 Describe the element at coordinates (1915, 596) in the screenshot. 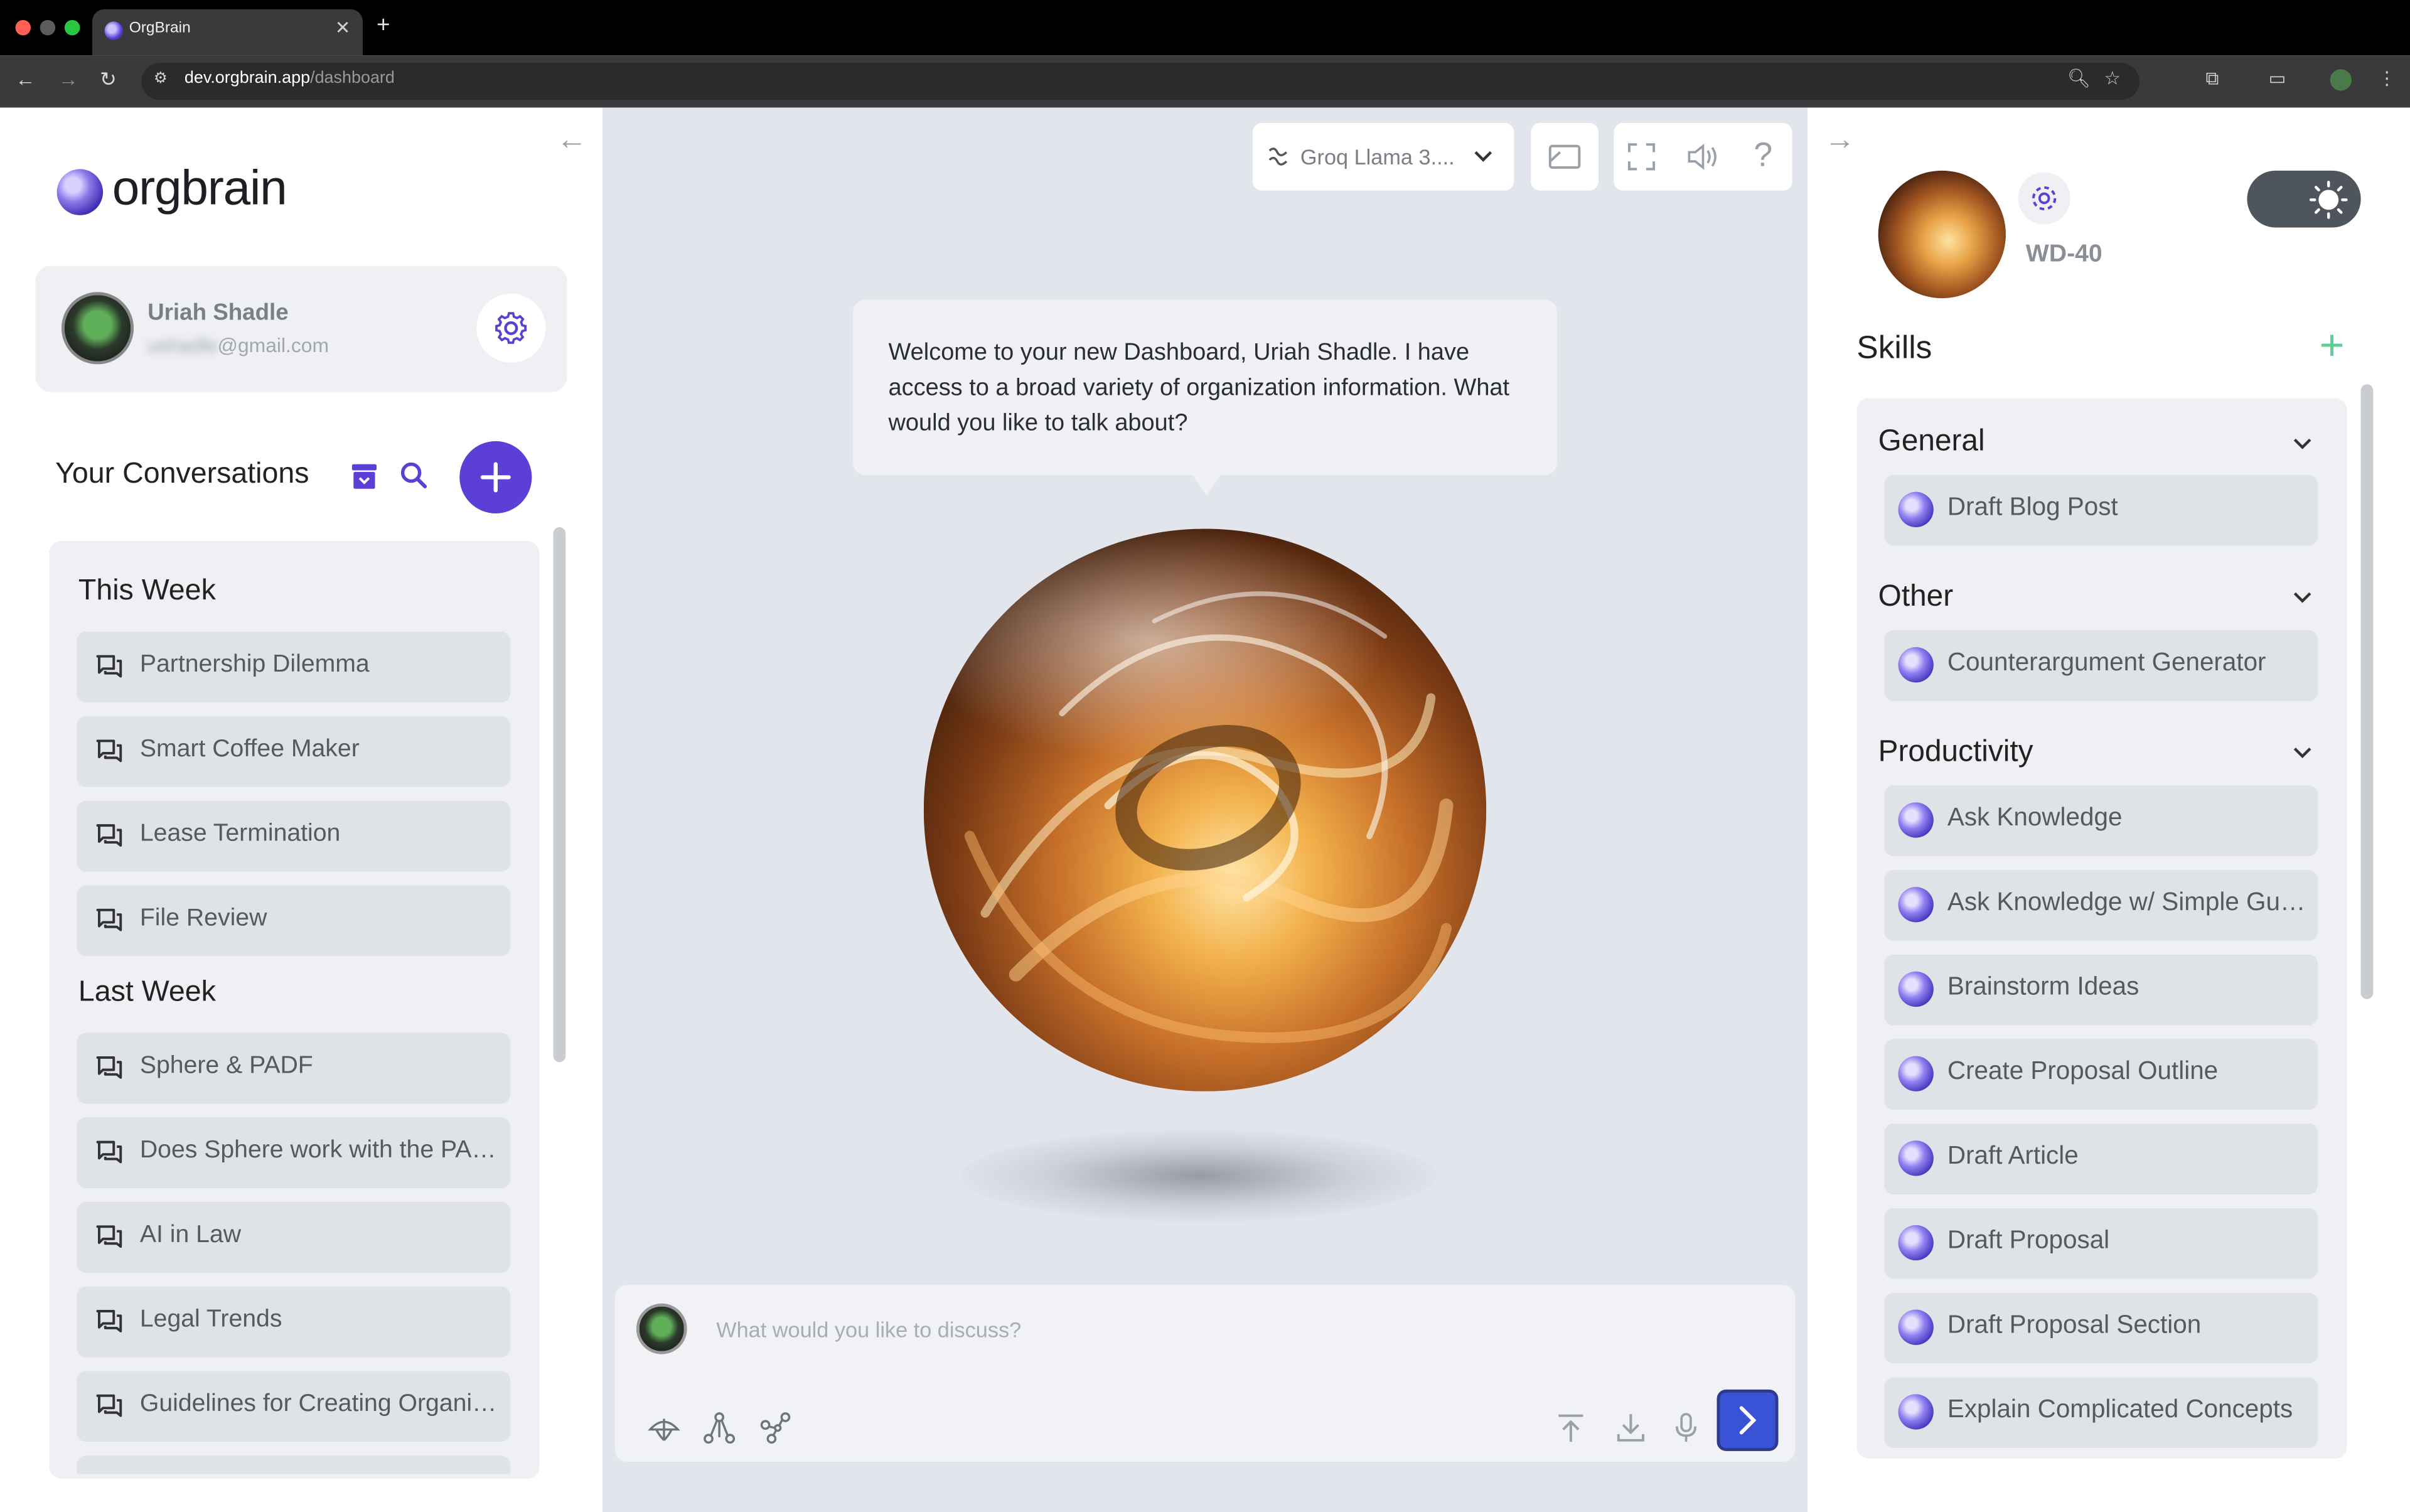

I see `skill-category-other: Other` at that location.